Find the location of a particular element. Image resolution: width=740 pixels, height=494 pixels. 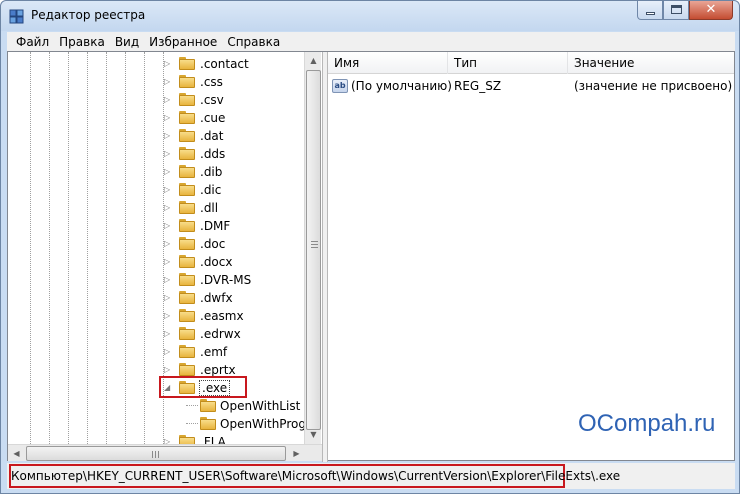

scroll-down-icon: ▼ is located at coordinates (313, 434).